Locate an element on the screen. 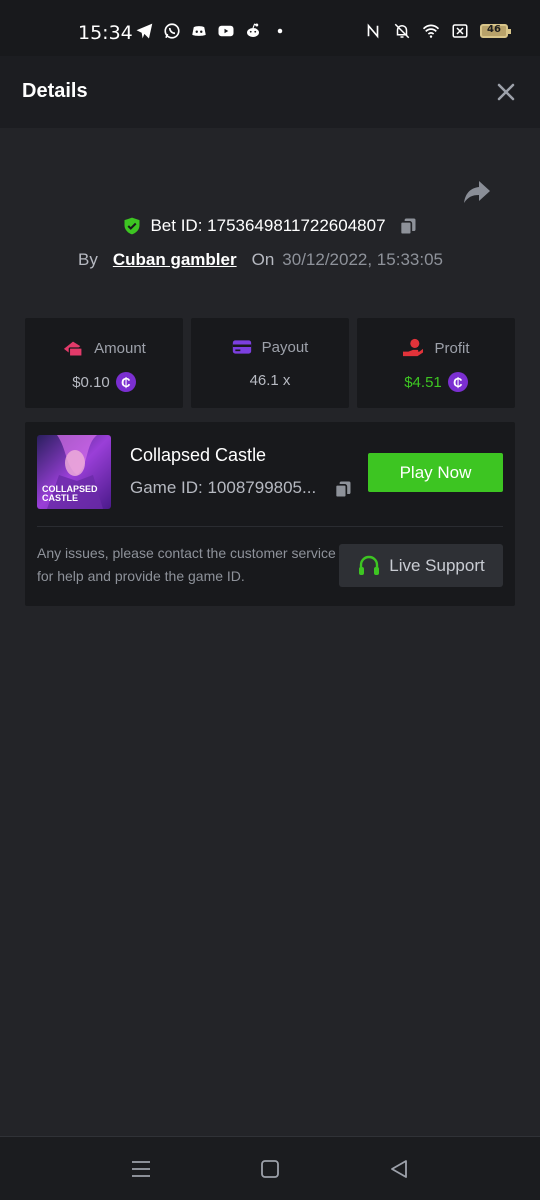 The width and height of the screenshot is (540, 1200). notification-icons is located at coordinates (212, 31).